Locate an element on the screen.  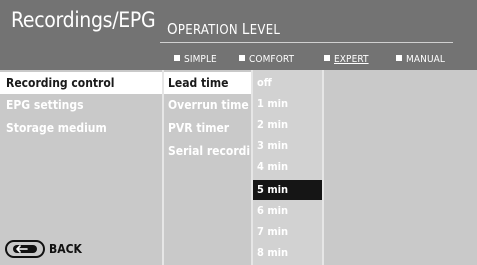
option-label: off is located at coordinates (264, 82).